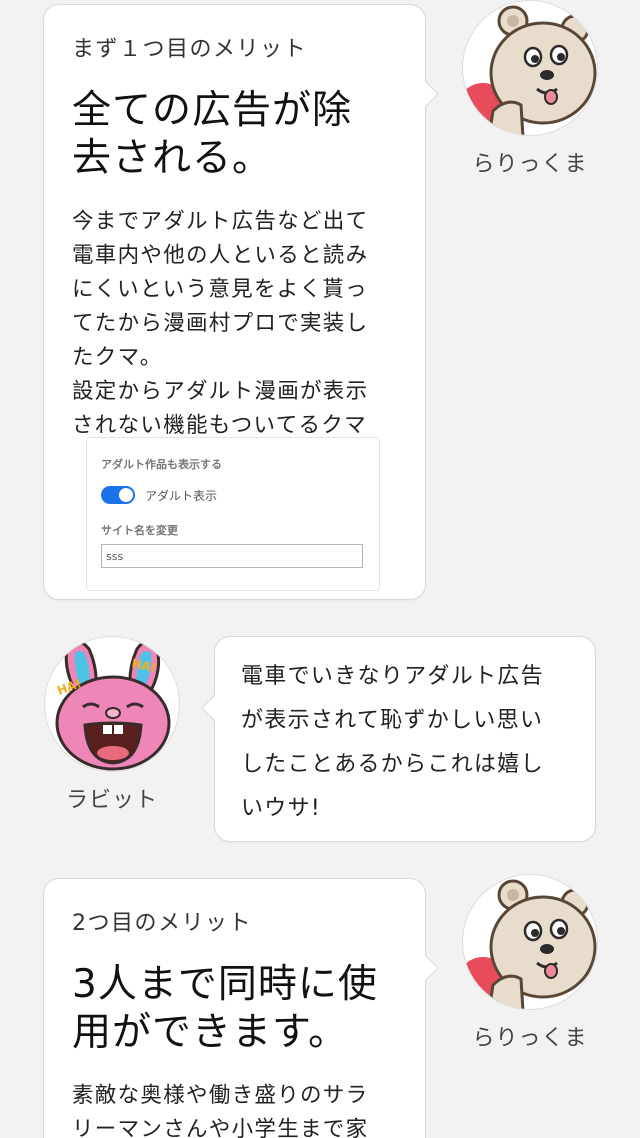 This screenshot has height=1138, width=640. Describe the element at coordinates (281, 808) in the screenshot. I see `reply-line: いウサ!` at that location.